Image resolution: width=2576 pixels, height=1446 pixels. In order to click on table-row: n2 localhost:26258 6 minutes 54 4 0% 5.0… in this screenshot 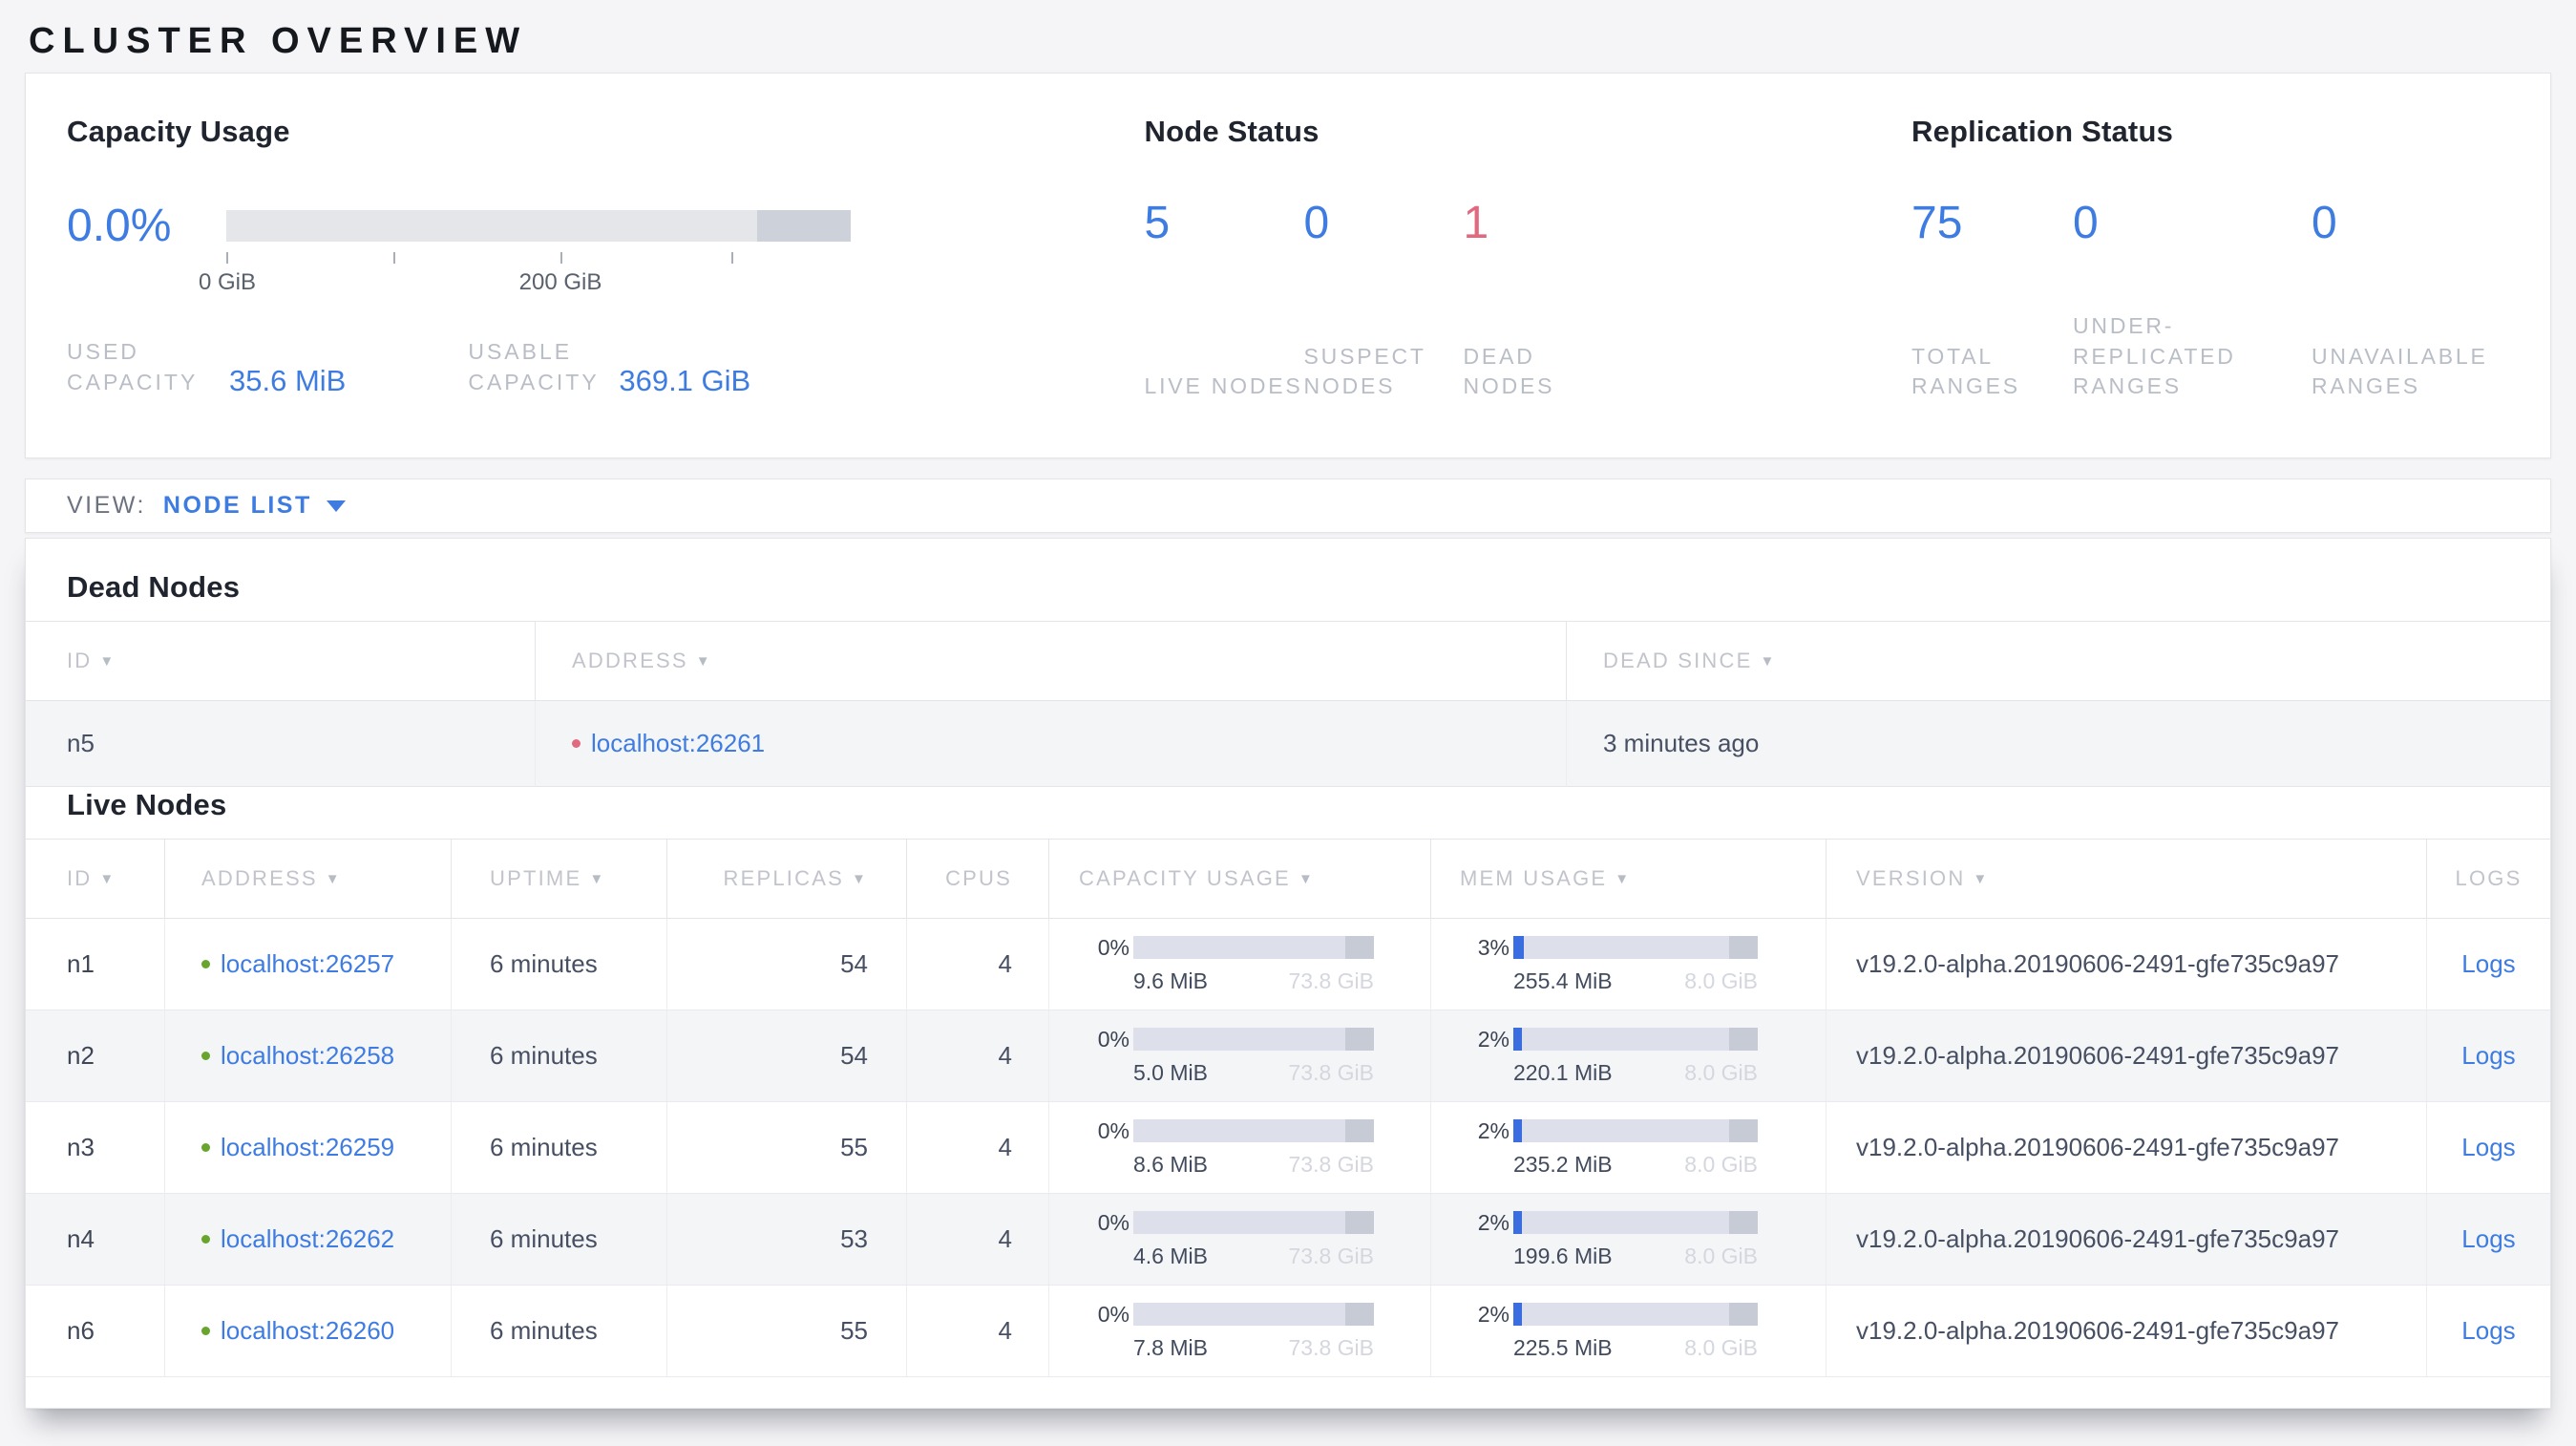, I will do `click(1288, 1056)`.